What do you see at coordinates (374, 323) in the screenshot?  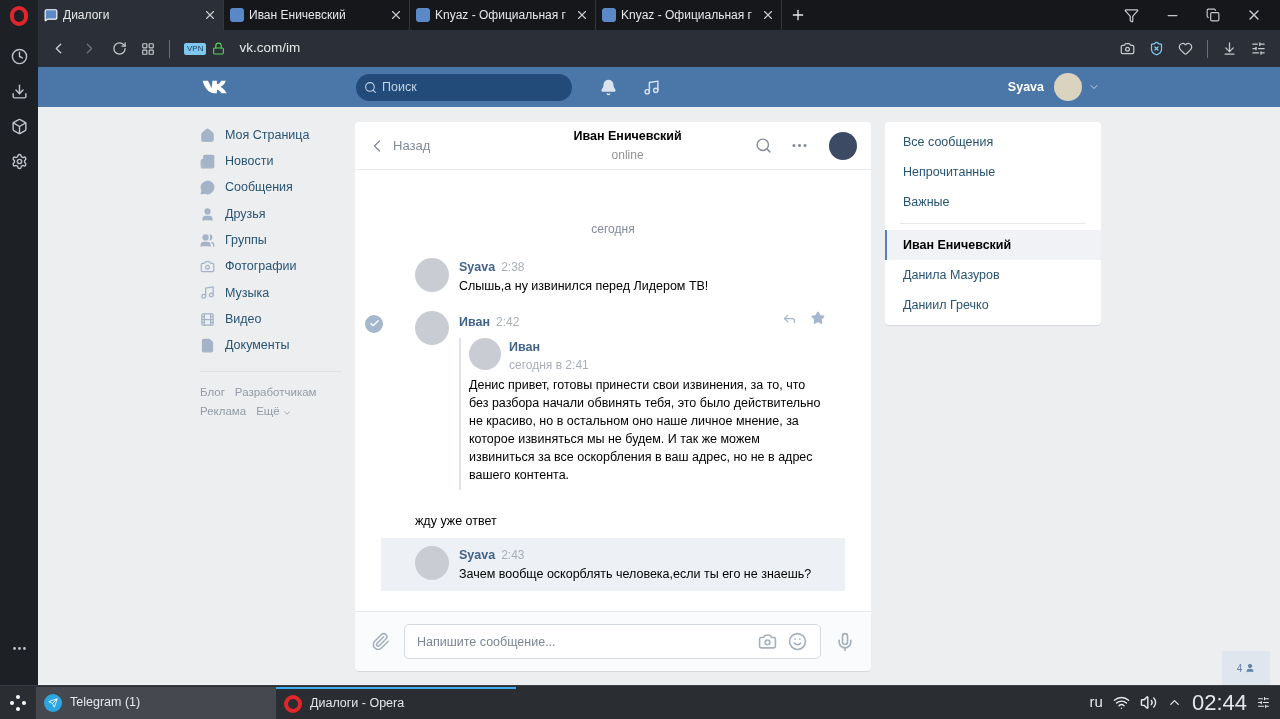 I see `check-icon` at bounding box center [374, 323].